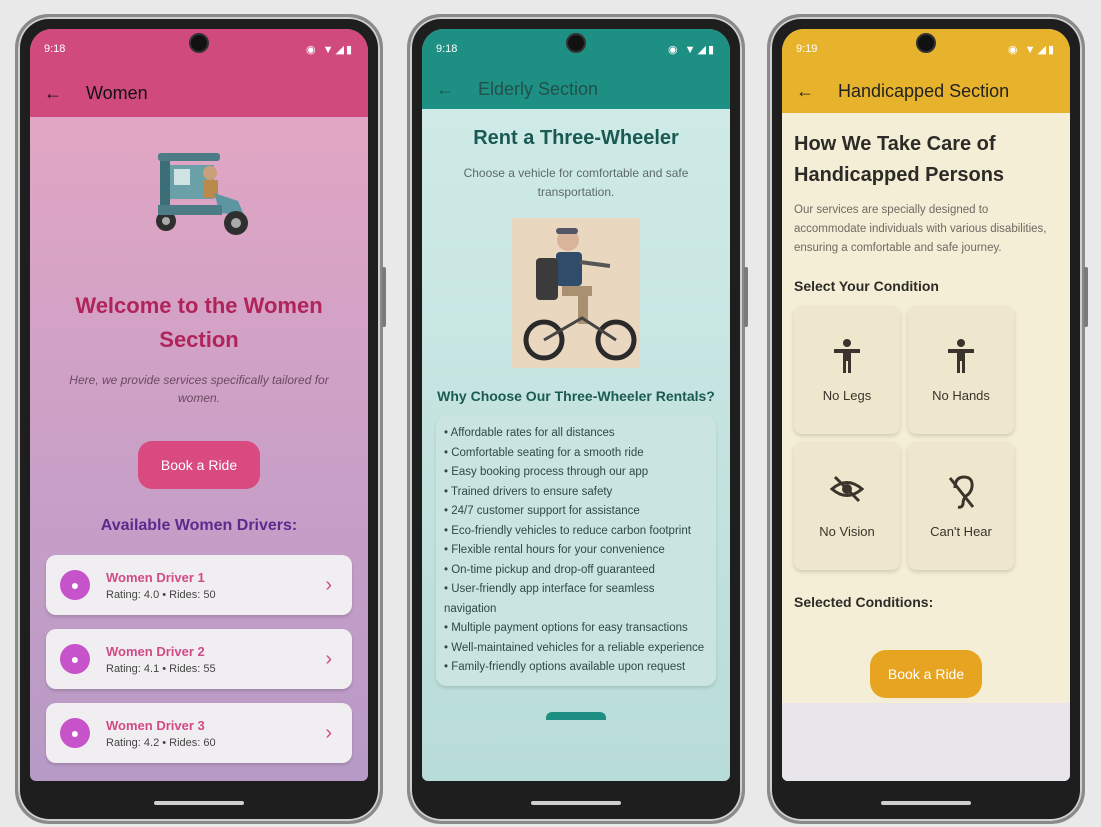  Describe the element at coordinates (546, 472) in the screenshot. I see `benefit-item: • Easy booking process through our app` at that location.